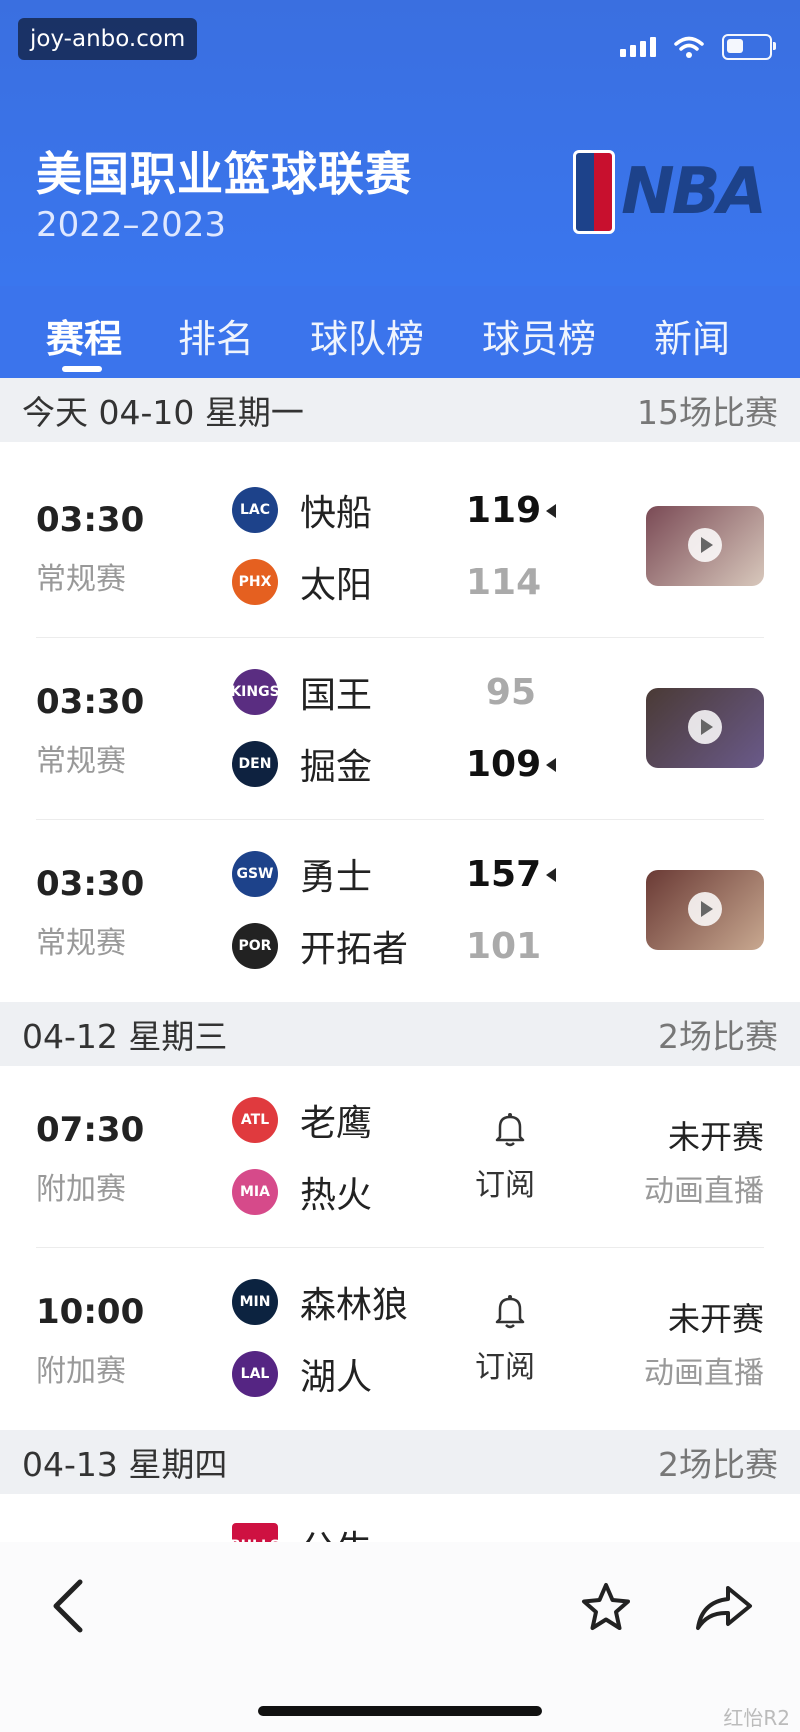 This screenshot has width=800, height=1732. I want to click on team-away: DEN 掘金, so click(302, 764).